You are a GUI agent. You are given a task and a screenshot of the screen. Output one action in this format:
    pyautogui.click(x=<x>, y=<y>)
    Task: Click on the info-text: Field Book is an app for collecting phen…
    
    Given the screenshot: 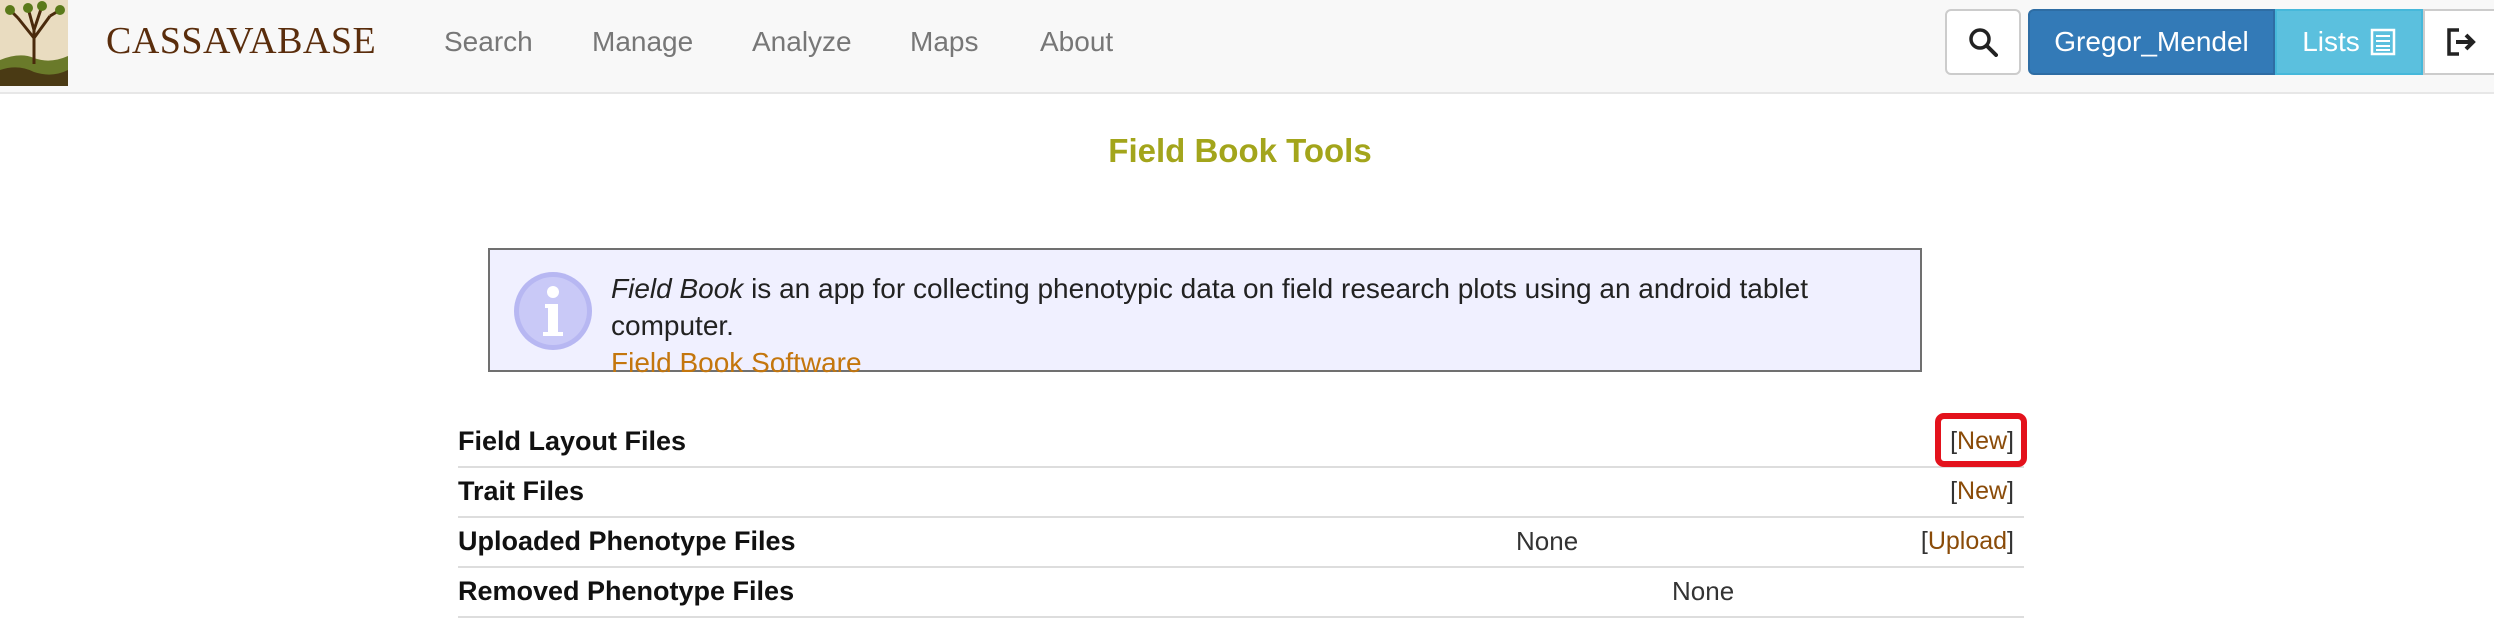 What is the action you would take?
    pyautogui.click(x=1265, y=325)
    